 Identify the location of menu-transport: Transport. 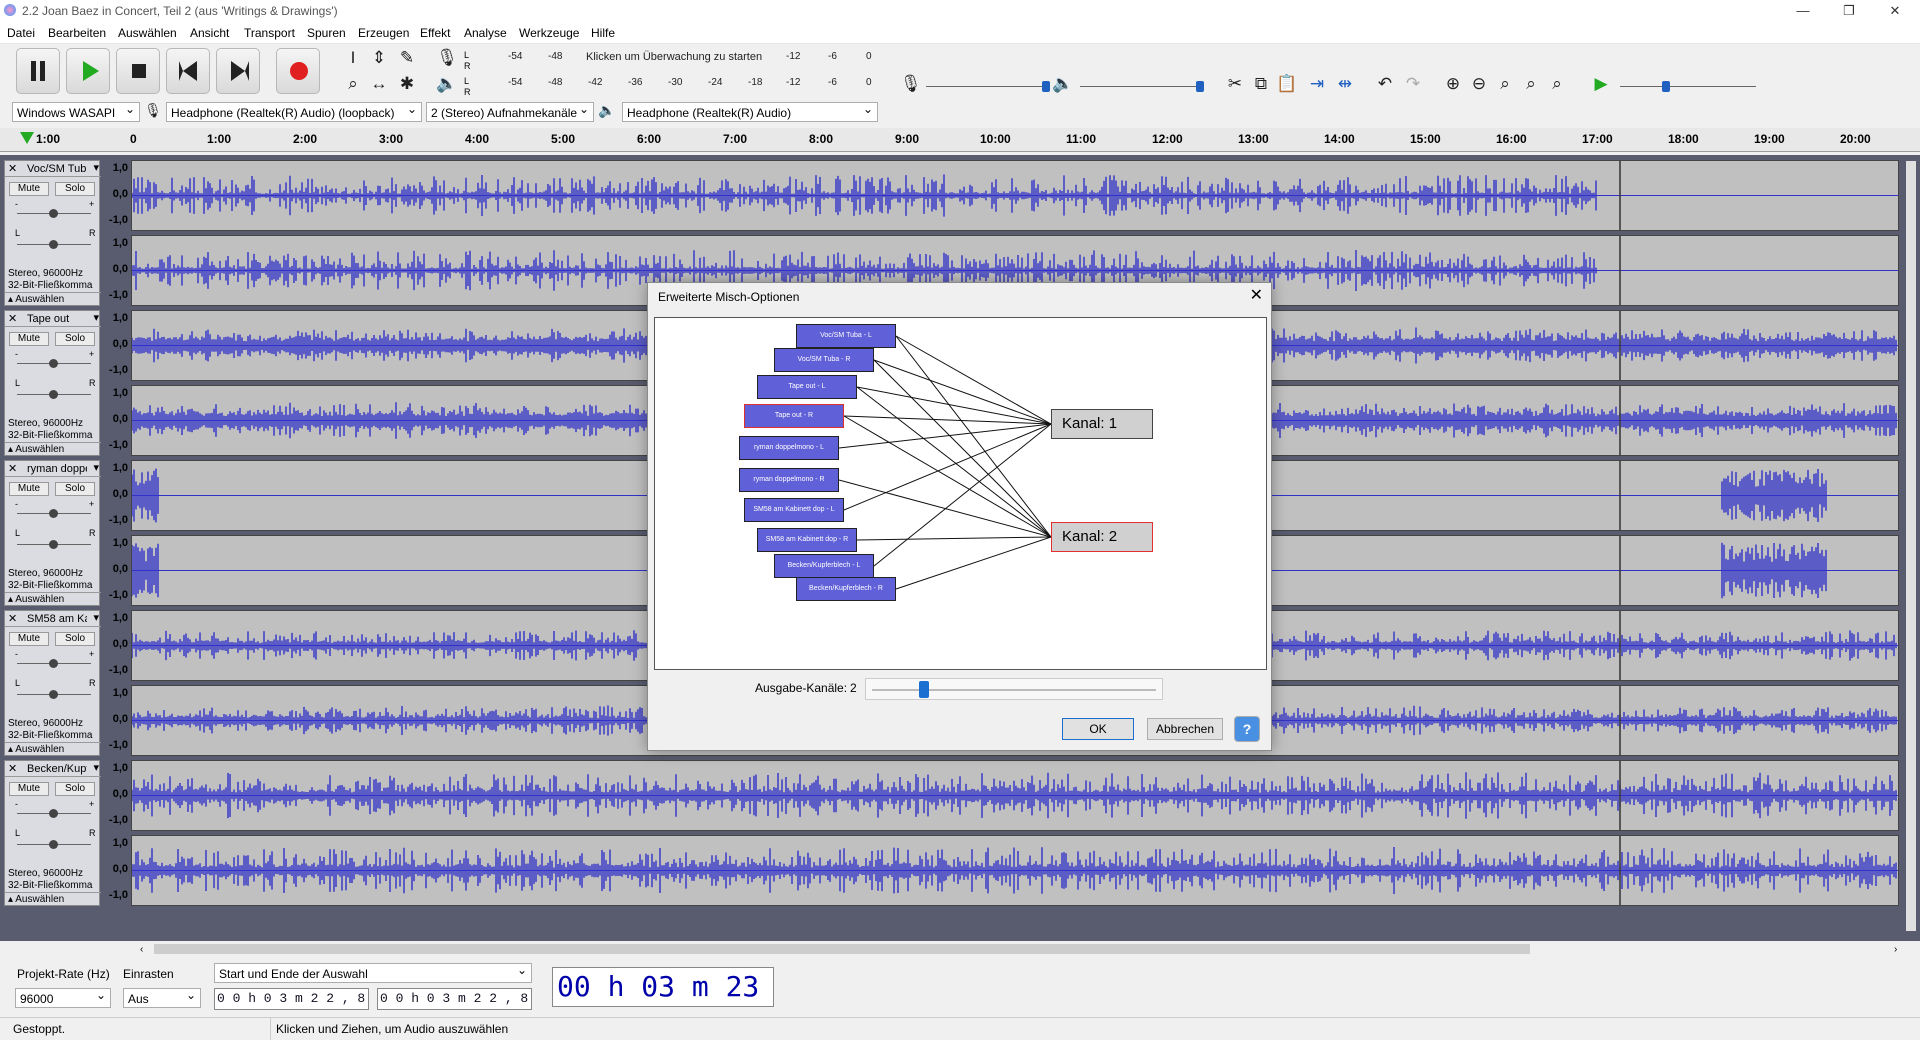
(269, 33).